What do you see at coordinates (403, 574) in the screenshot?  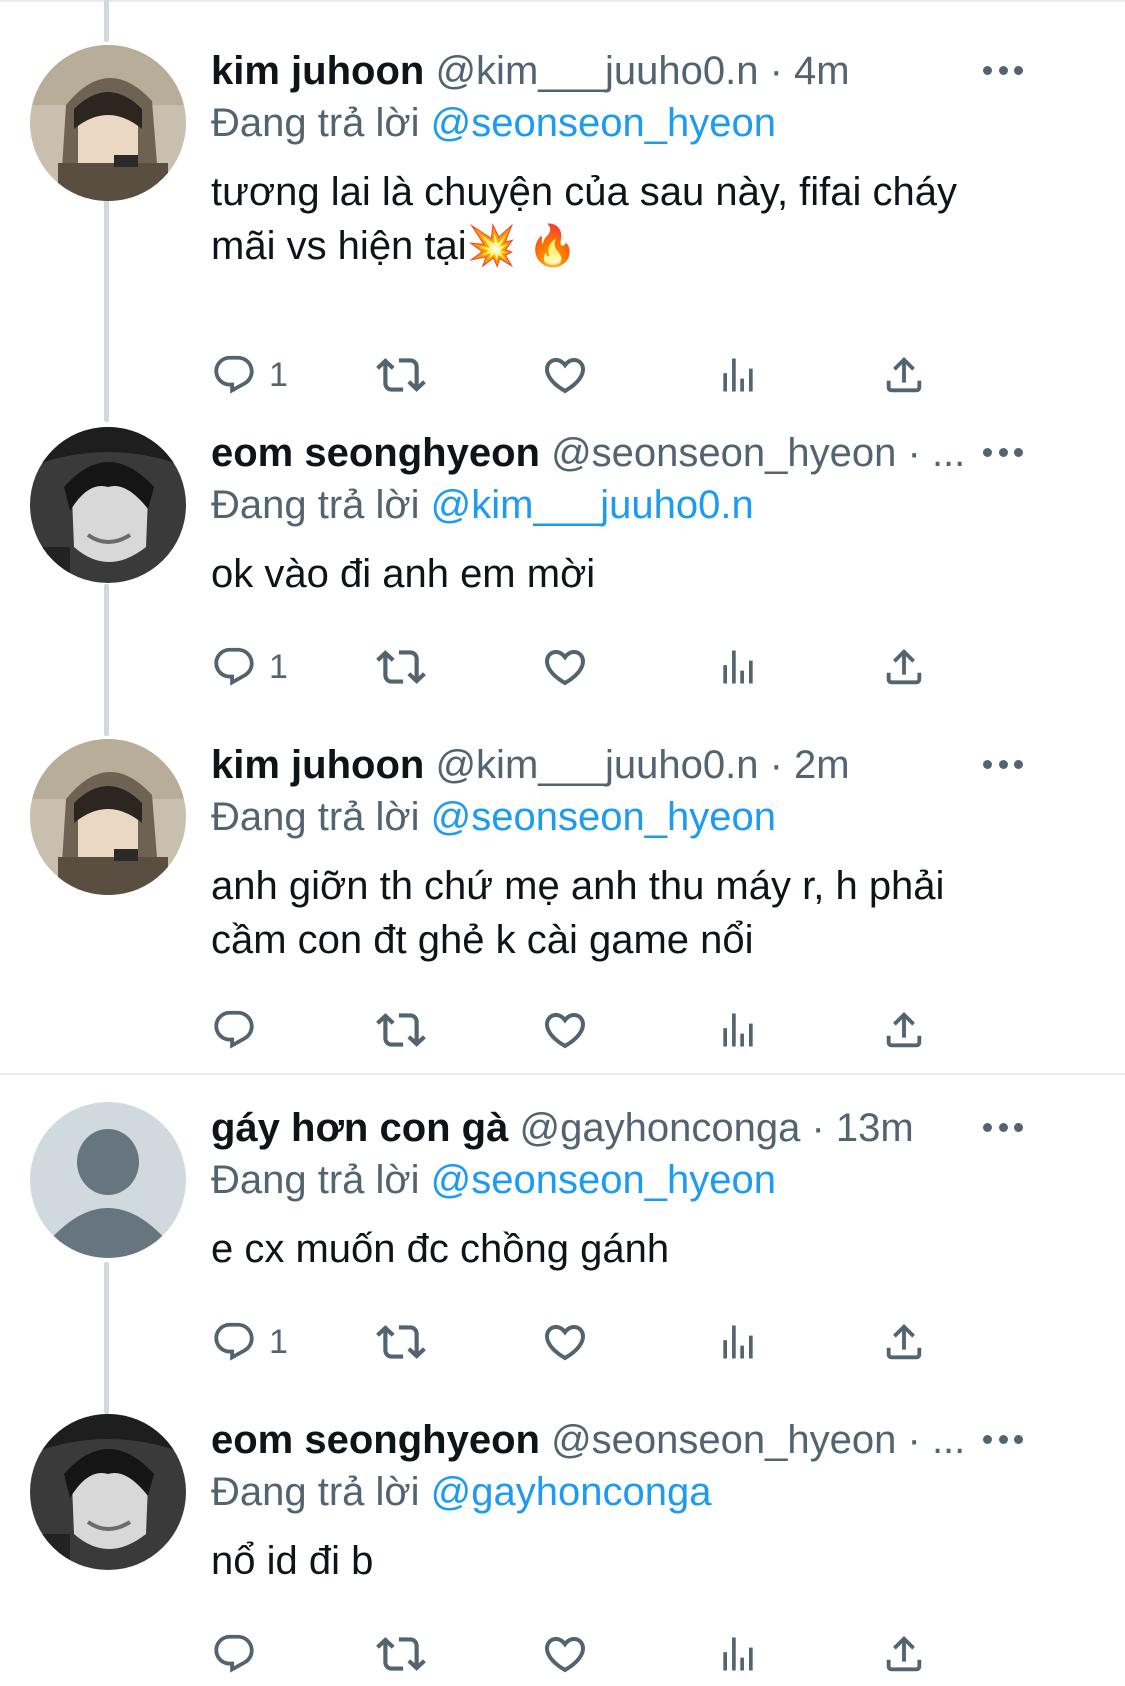 I see `tweet-text: ok vào đi anh em mời` at bounding box center [403, 574].